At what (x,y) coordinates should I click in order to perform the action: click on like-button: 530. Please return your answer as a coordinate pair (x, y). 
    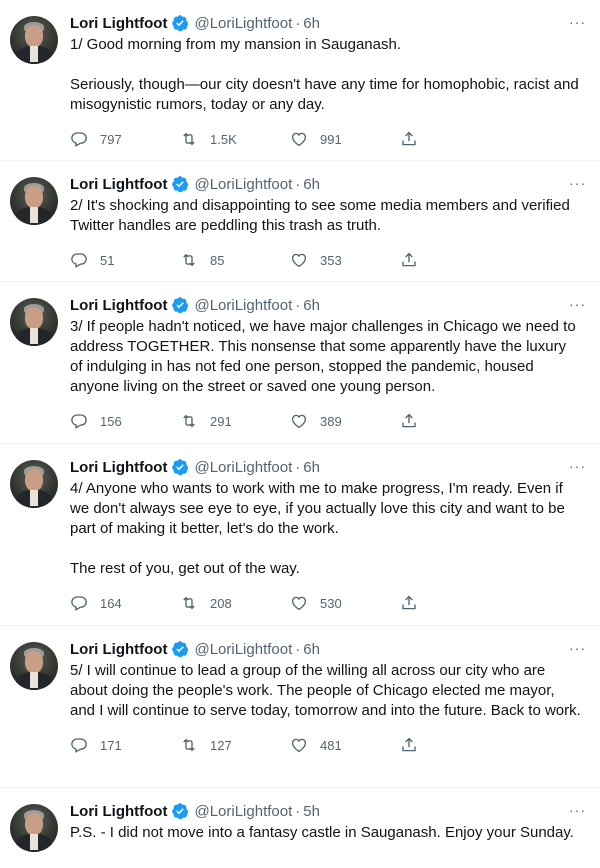
    Looking at the image, I should click on (345, 603).